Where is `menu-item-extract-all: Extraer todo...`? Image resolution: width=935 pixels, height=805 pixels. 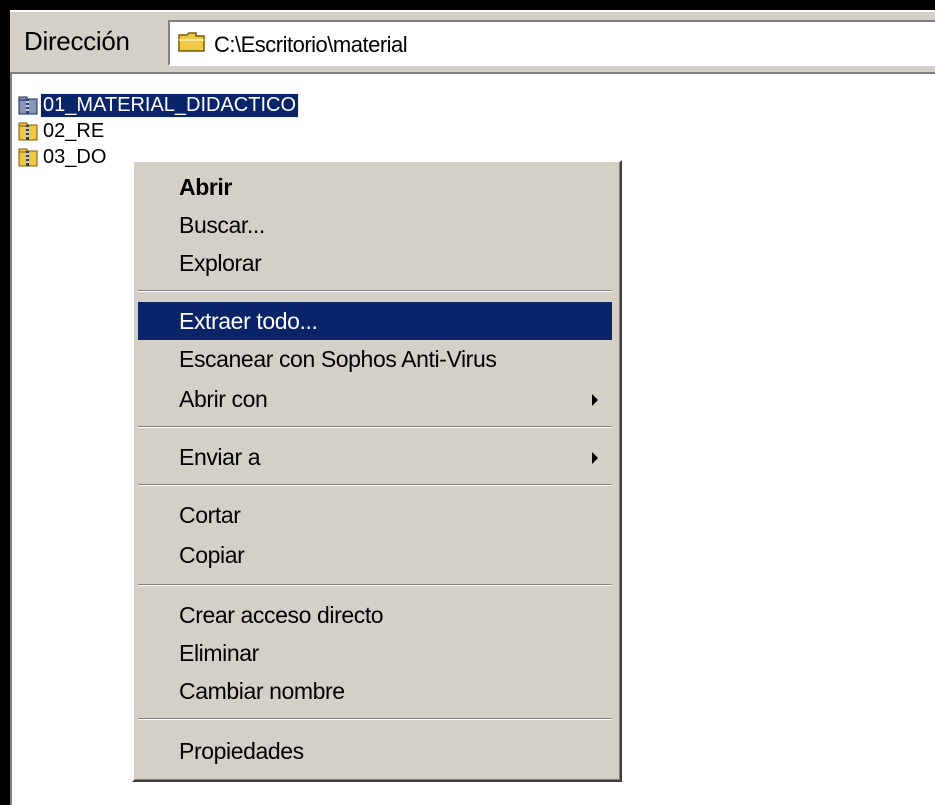
menu-item-extract-all: Extraer todo... is located at coordinates (375, 321).